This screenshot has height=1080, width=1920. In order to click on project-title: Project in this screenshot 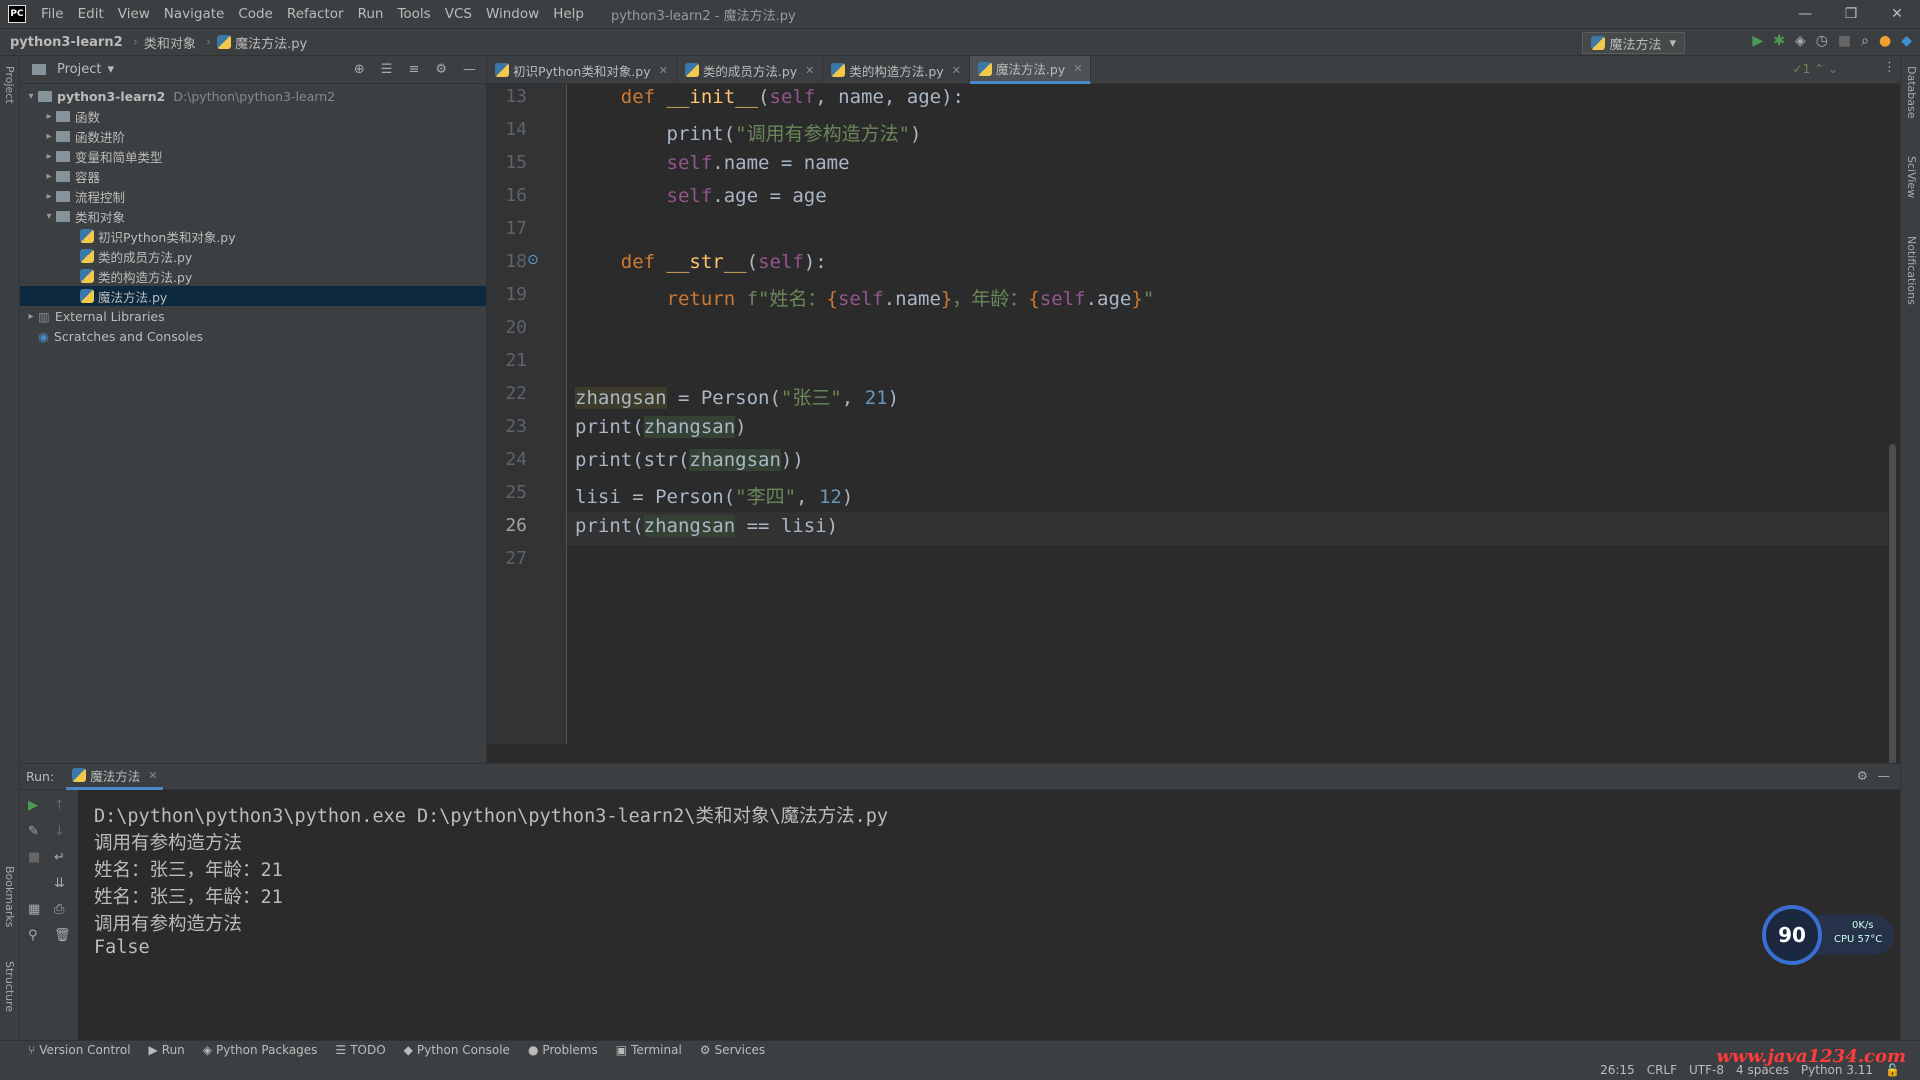, I will do `click(79, 69)`.